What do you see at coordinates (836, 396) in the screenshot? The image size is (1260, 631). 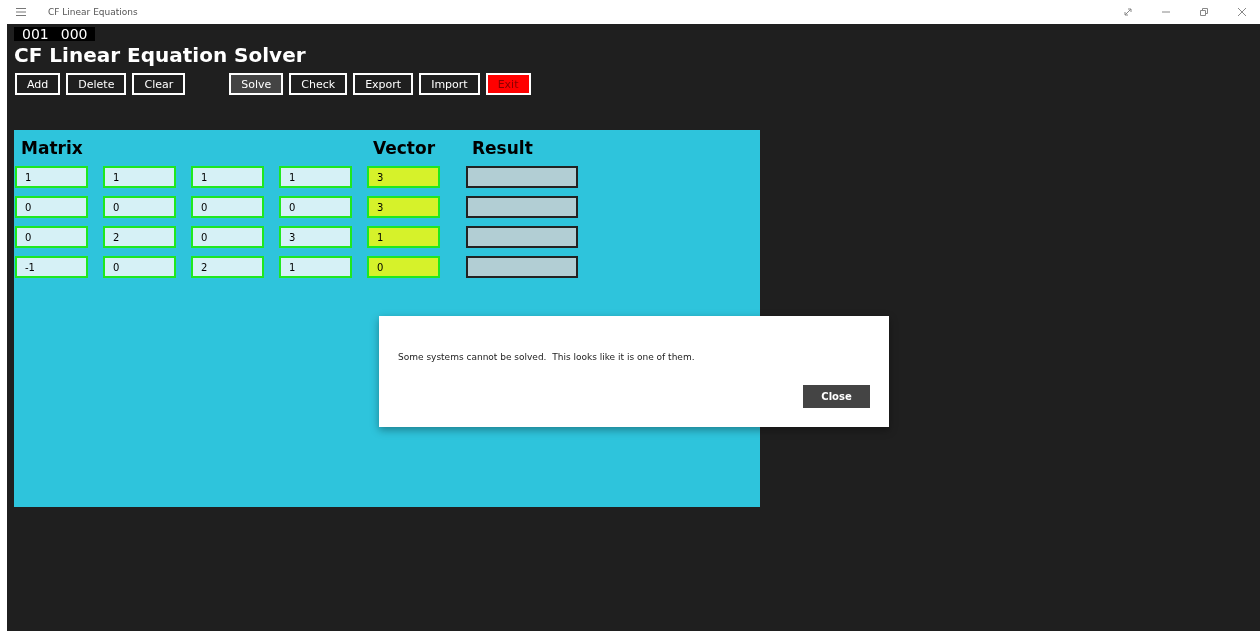 I see `close-button: Close` at bounding box center [836, 396].